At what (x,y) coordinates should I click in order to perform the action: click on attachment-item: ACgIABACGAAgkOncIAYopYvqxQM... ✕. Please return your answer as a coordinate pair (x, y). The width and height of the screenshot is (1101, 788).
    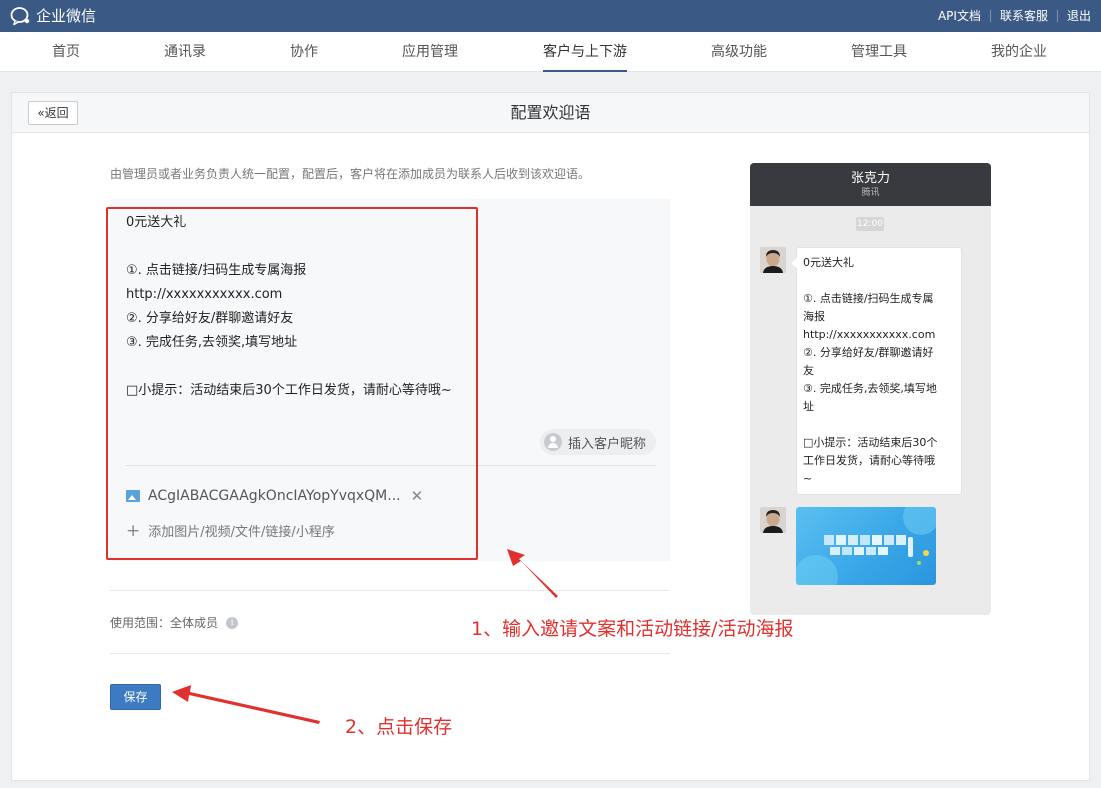
    Looking at the image, I should click on (274, 496).